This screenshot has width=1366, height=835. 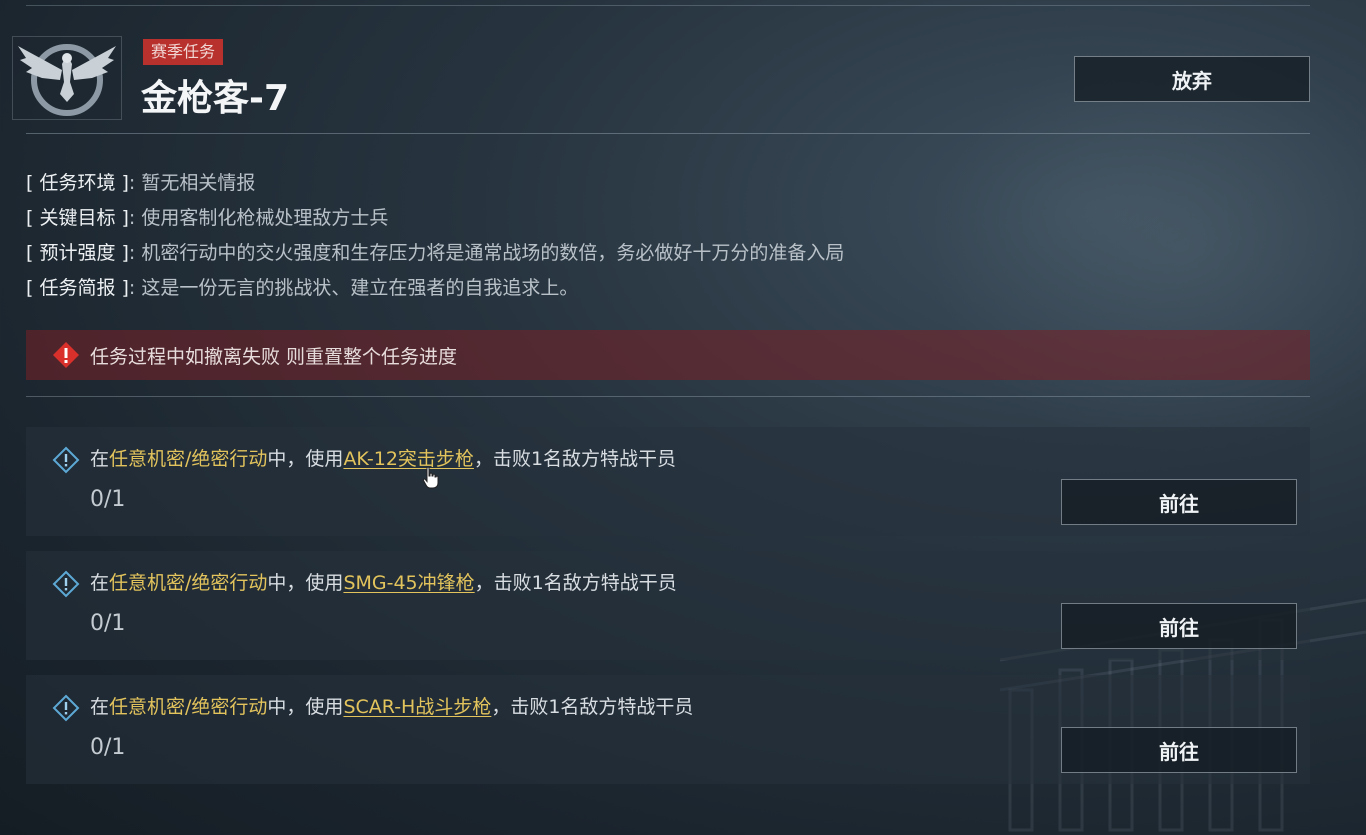 I want to click on task-description: 在任意机密/绝密行动中，使用AK-12突击步枪，击败1名敌方特战干员, so click(x=383, y=459).